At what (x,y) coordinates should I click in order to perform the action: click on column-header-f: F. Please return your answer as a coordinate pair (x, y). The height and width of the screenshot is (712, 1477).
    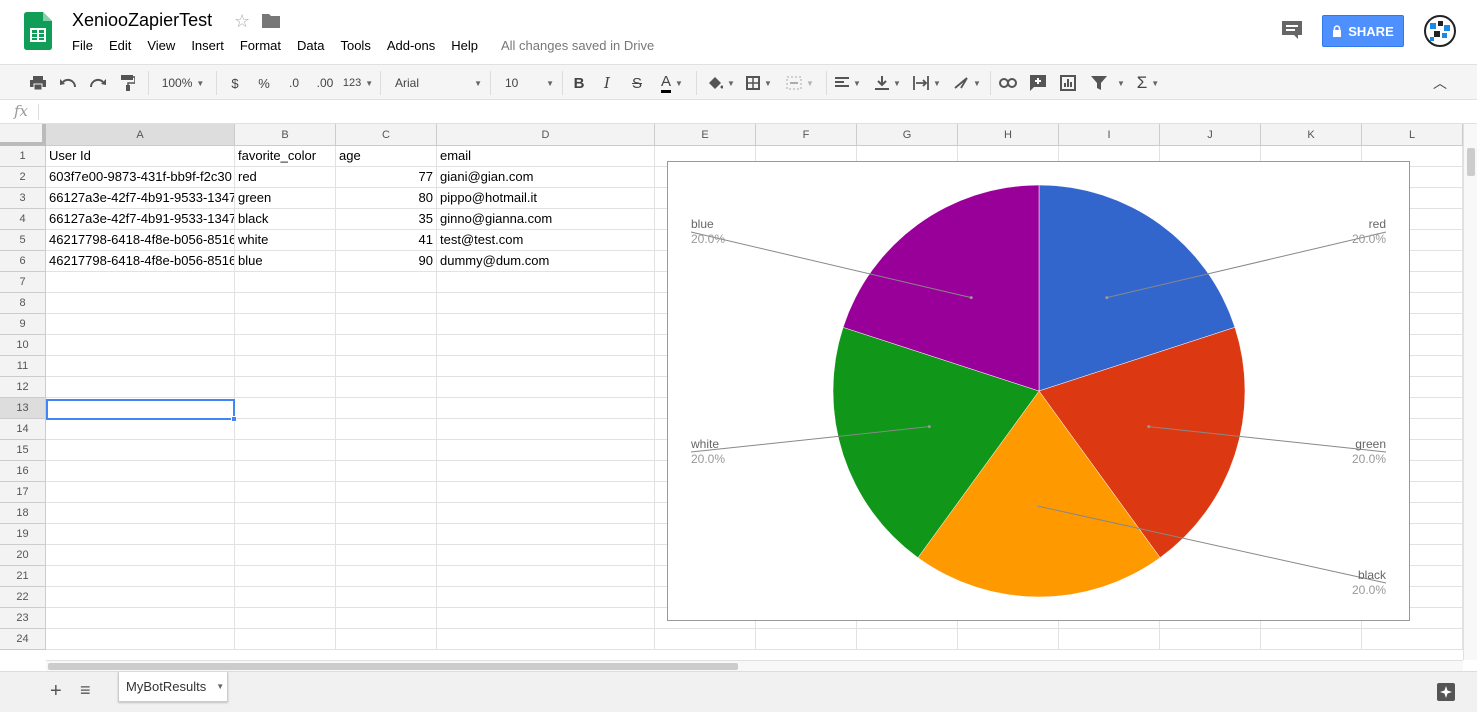
    Looking at the image, I should click on (806, 135).